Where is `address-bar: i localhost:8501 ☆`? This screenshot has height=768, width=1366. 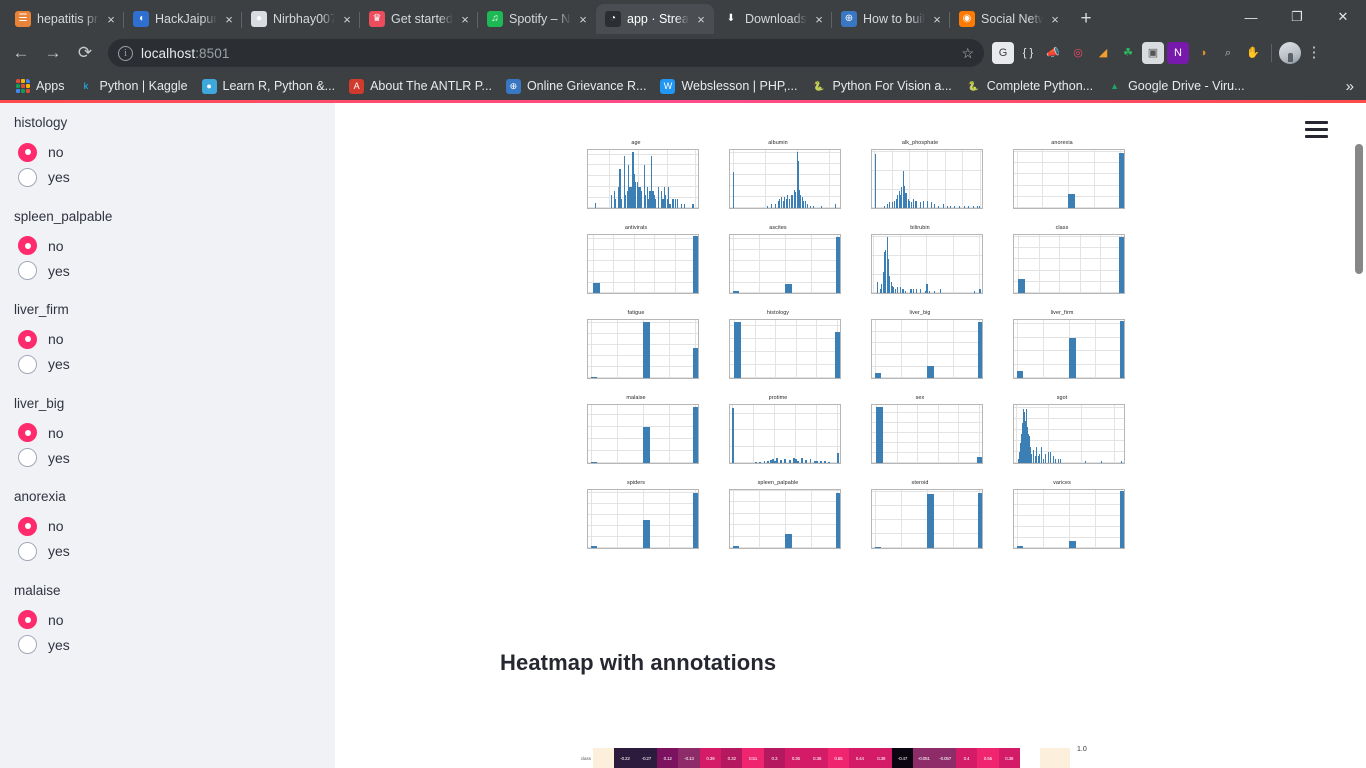 address-bar: i localhost:8501 ☆ is located at coordinates (546, 53).